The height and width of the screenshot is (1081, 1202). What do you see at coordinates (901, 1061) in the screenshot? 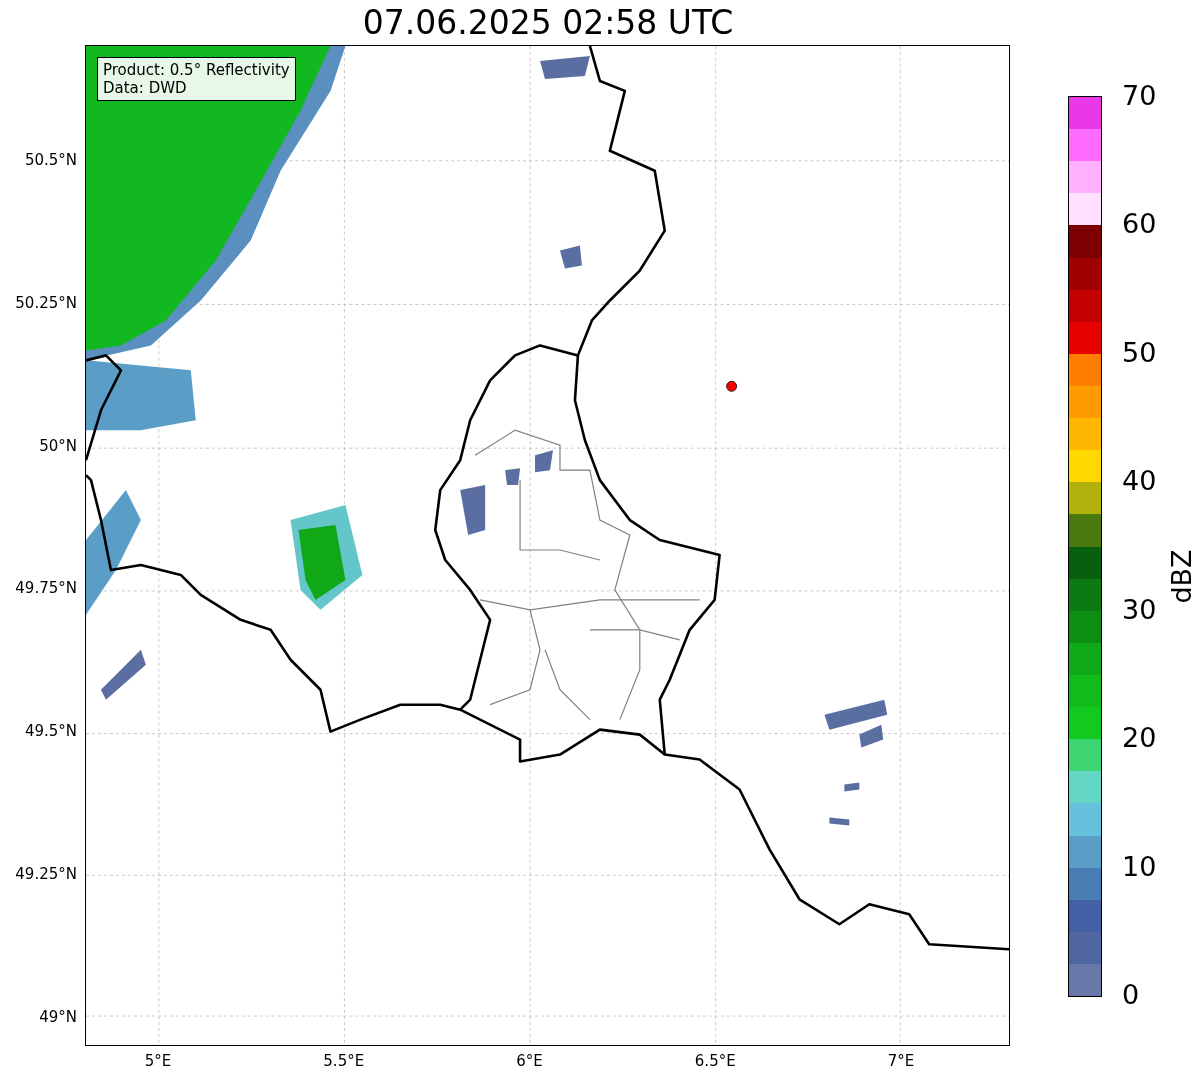
I see `x-tick-label: 7°E` at bounding box center [901, 1061].